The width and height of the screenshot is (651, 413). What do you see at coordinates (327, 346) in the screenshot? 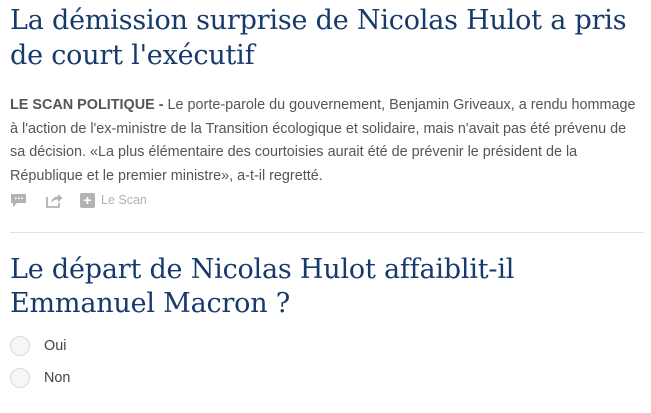
I see `poll-option-oui: Oui` at bounding box center [327, 346].